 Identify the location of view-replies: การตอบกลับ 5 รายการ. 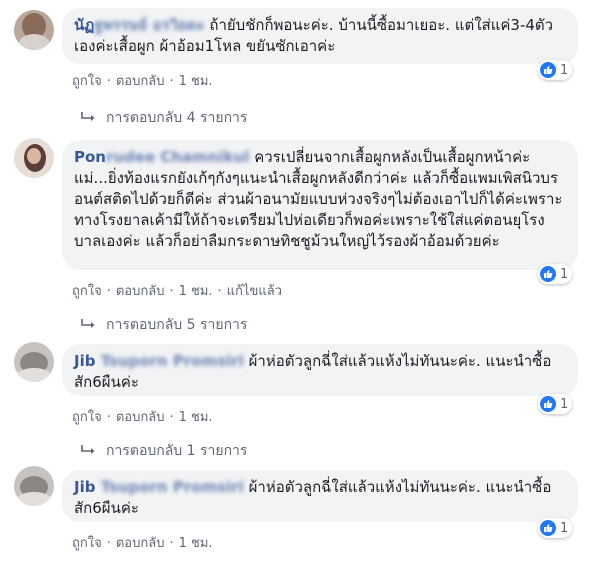
(163, 325).